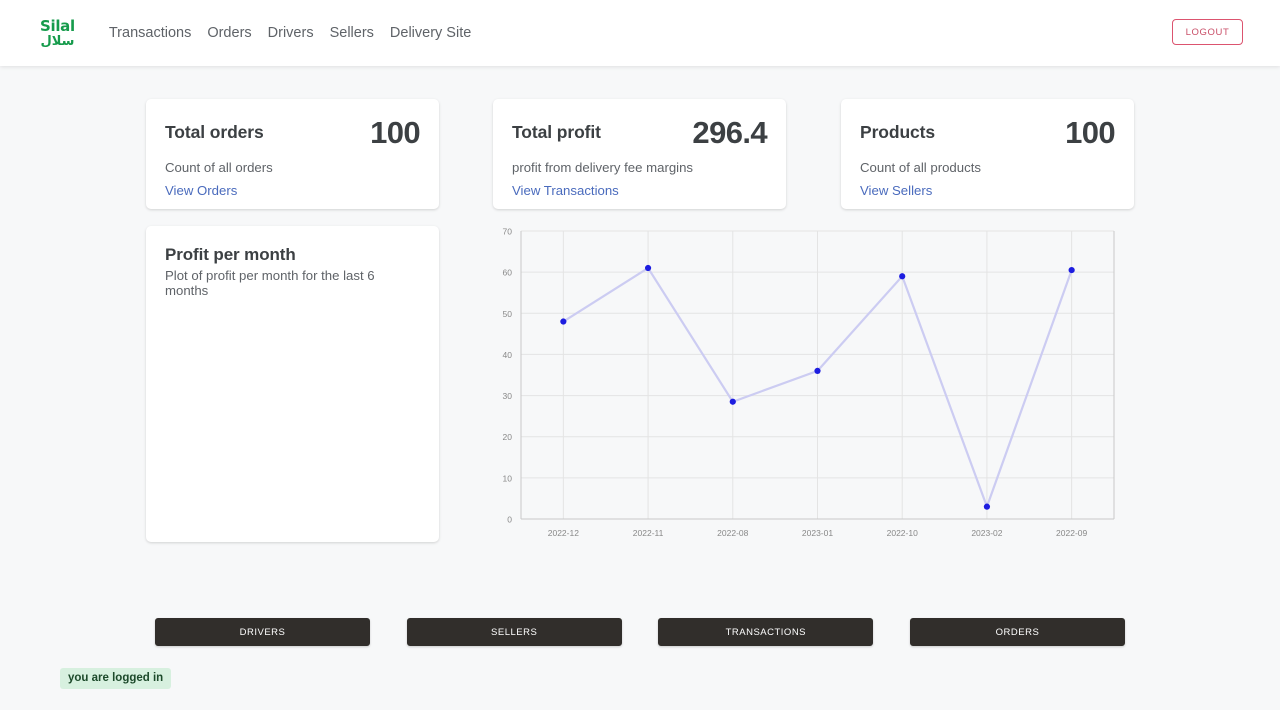 Image resolution: width=1280 pixels, height=710 pixels. I want to click on plot-card-title: Profit per month, so click(230, 254).